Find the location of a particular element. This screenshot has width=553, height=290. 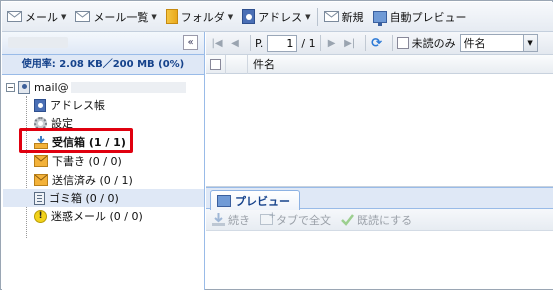

subject-column-header: 件名 is located at coordinates (261, 64).